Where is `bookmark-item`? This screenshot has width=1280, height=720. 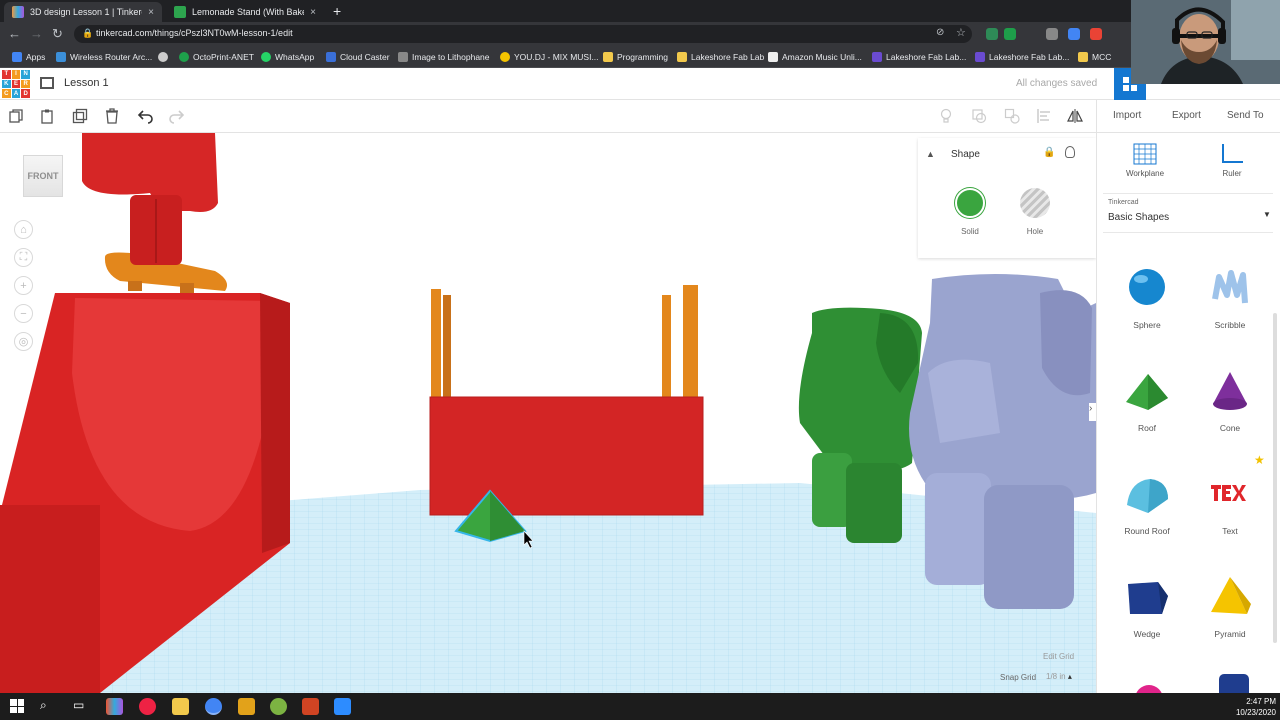 bookmark-item is located at coordinates (163, 57).